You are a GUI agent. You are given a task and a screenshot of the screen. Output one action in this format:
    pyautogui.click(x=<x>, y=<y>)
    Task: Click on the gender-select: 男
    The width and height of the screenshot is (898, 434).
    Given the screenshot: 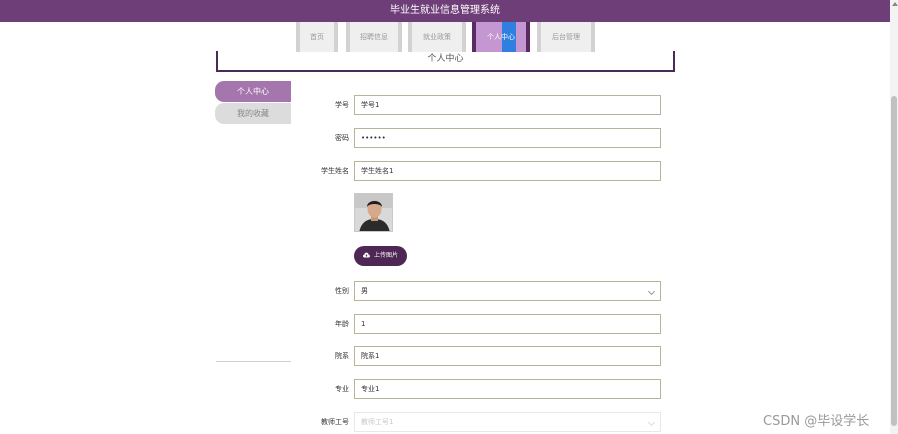 What is the action you would take?
    pyautogui.click(x=507, y=291)
    